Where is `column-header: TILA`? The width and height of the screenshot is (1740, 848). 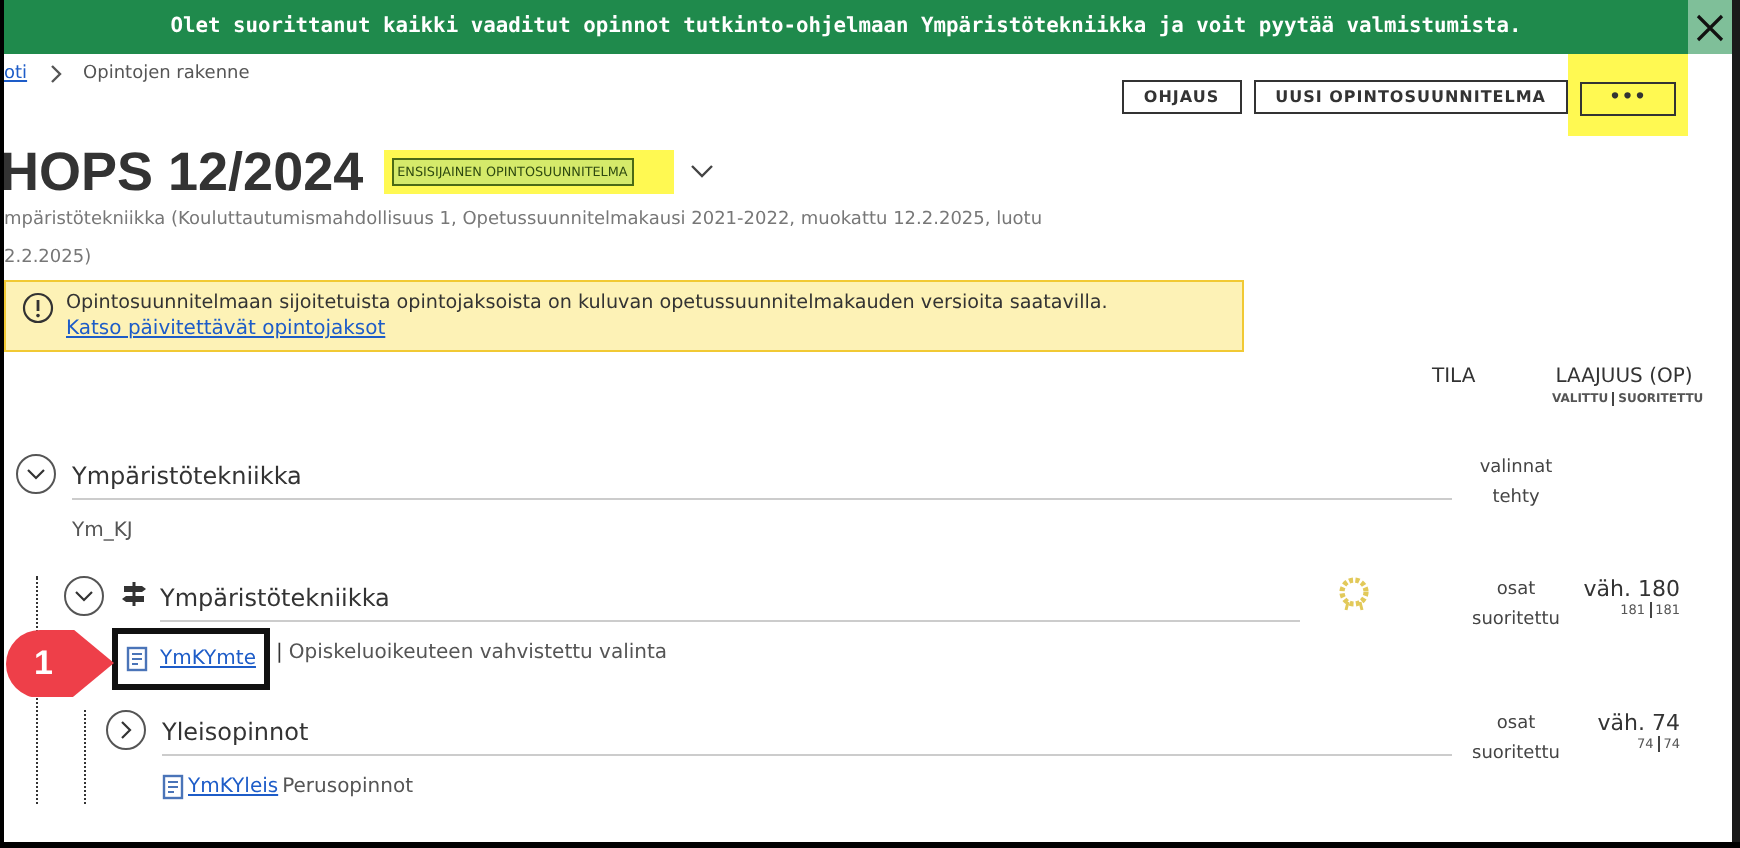
column-header: TILA is located at coordinates (1455, 379).